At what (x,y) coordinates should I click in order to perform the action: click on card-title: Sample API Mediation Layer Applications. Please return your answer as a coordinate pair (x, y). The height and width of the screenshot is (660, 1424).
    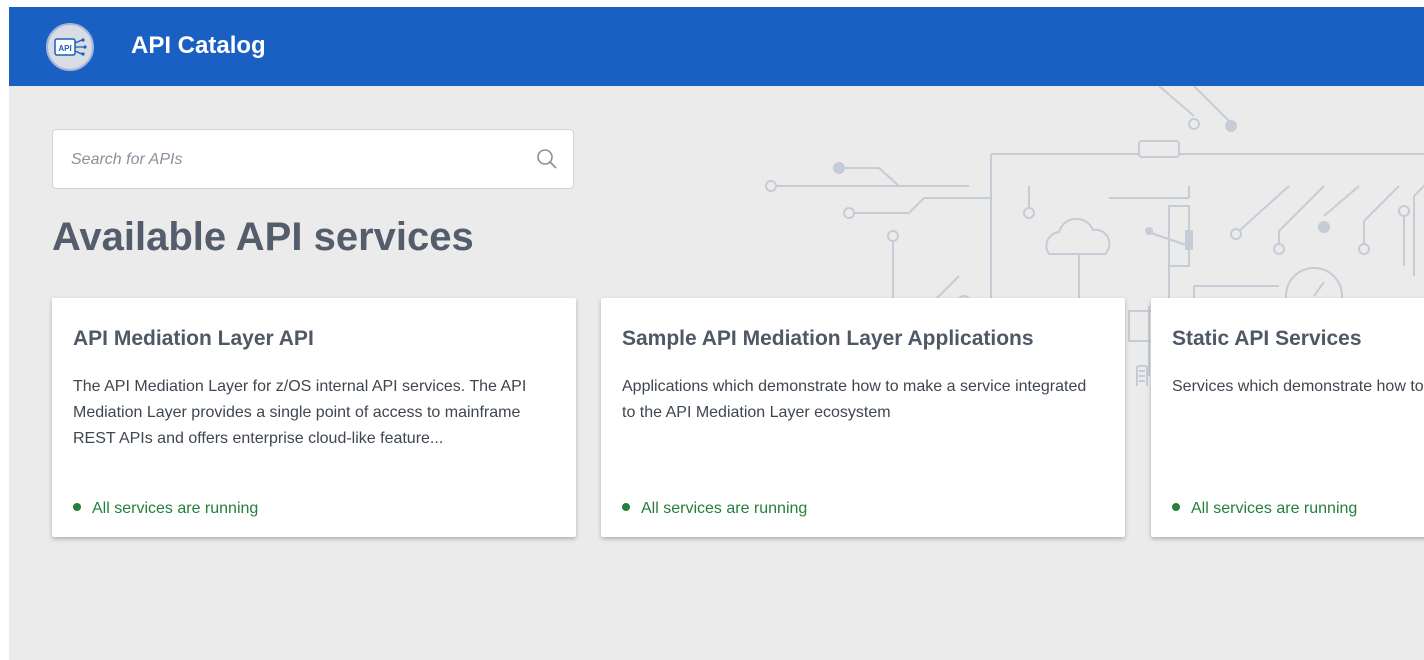
    Looking at the image, I should click on (828, 338).